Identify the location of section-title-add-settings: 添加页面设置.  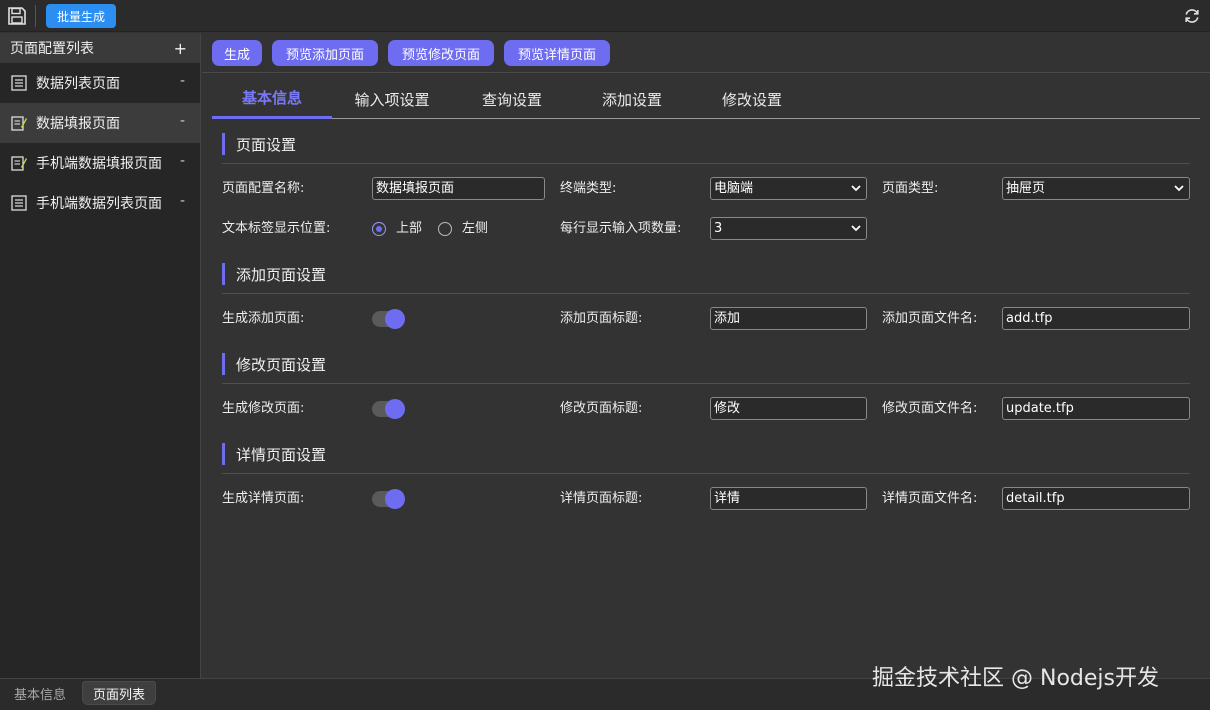
(274, 274).